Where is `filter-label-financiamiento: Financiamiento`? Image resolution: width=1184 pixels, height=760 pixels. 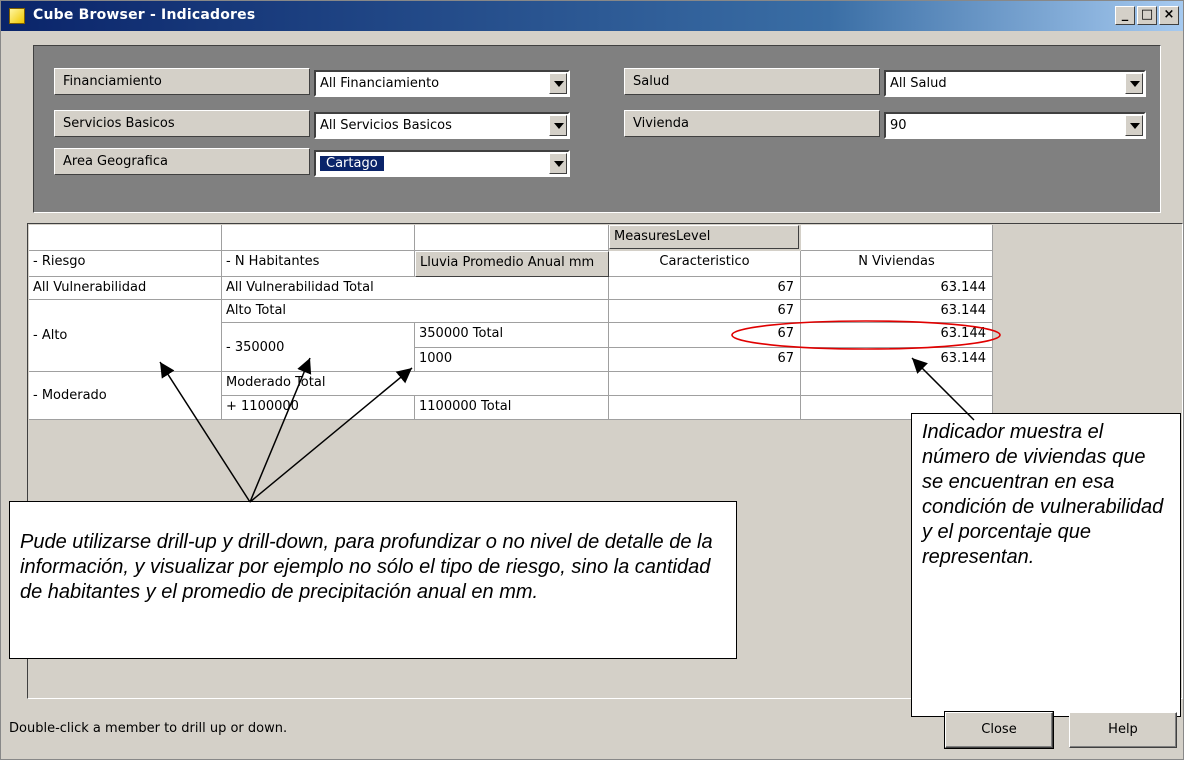 filter-label-financiamiento: Financiamiento is located at coordinates (182, 81).